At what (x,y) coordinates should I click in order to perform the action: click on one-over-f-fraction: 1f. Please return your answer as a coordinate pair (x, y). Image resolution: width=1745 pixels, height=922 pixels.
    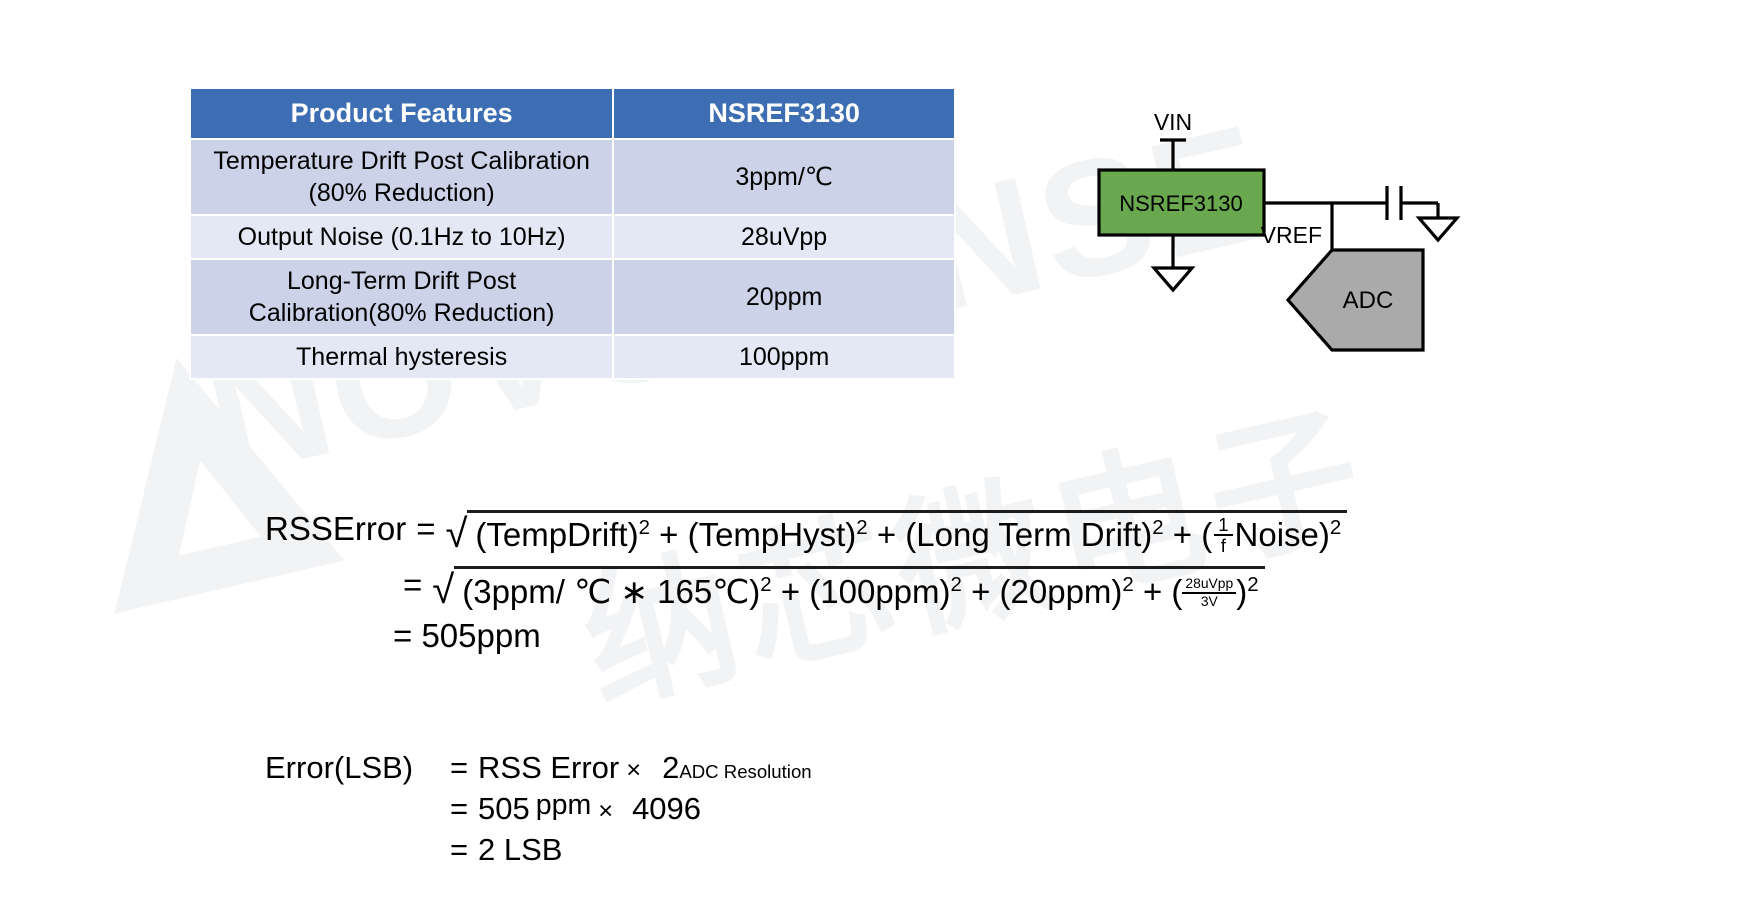
    Looking at the image, I should click on (1223, 534).